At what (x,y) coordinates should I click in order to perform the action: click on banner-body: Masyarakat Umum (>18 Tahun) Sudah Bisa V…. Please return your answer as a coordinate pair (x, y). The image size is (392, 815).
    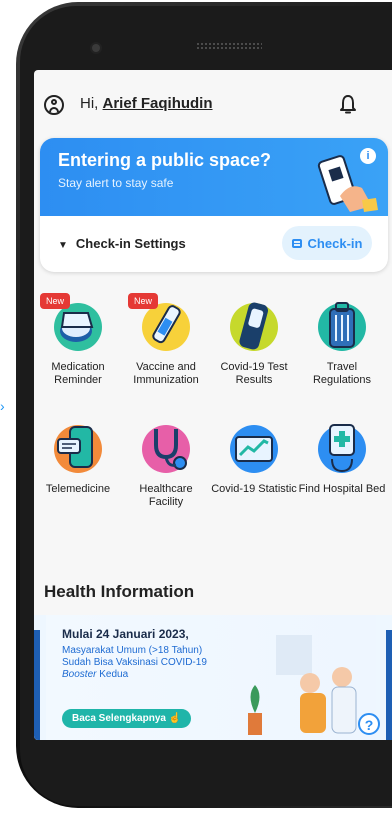
    Looking at the image, I should click on (142, 663).